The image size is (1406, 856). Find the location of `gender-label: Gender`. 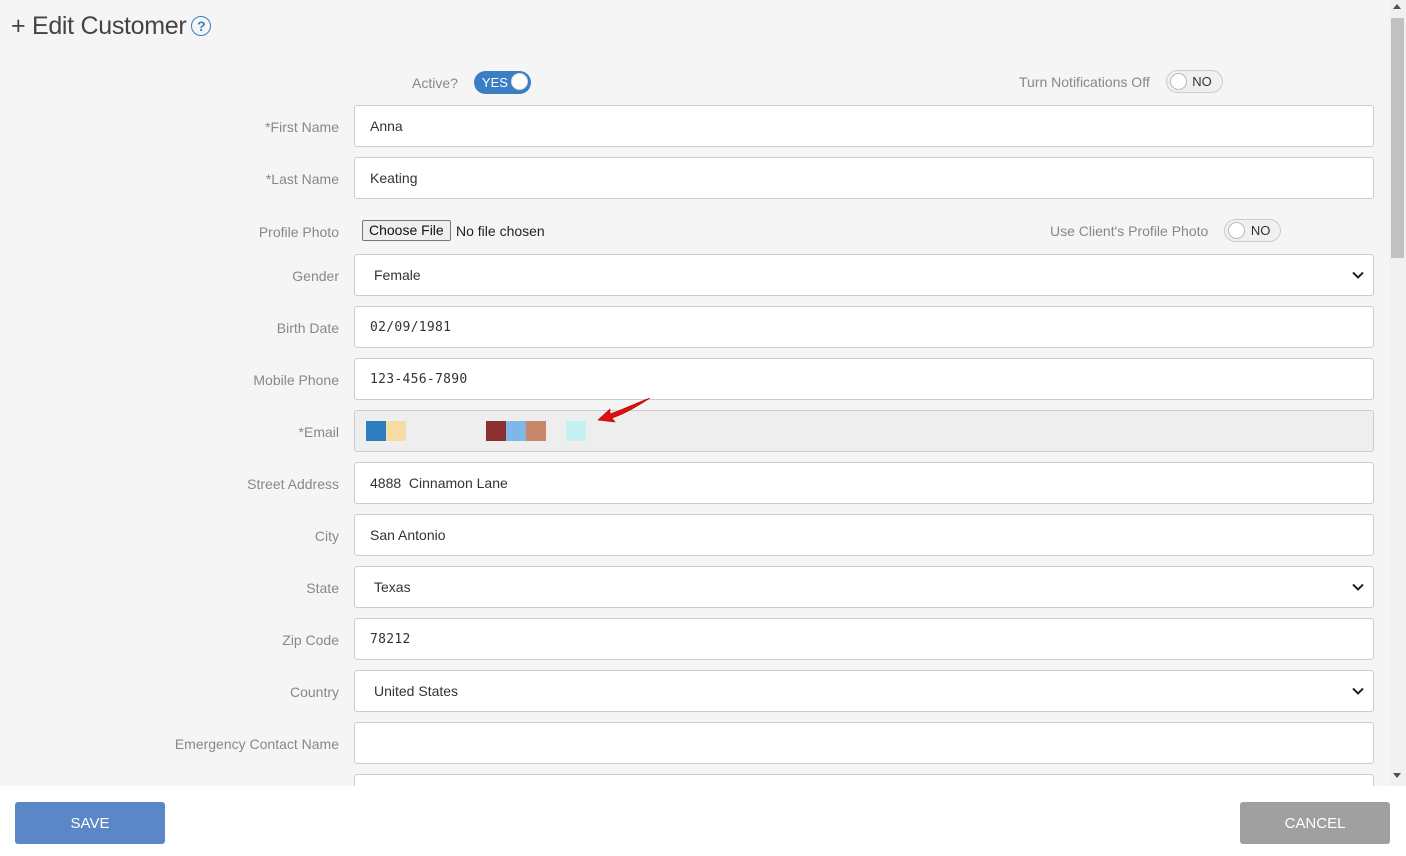

gender-label: Gender is located at coordinates (315, 276).